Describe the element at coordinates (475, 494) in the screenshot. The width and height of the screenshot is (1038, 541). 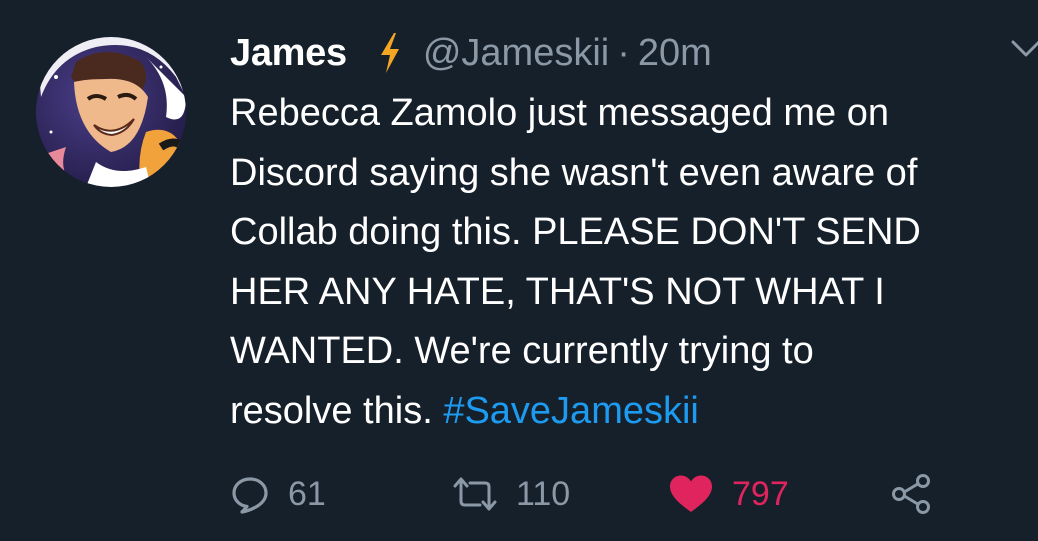
I see `retweet-icon` at that location.